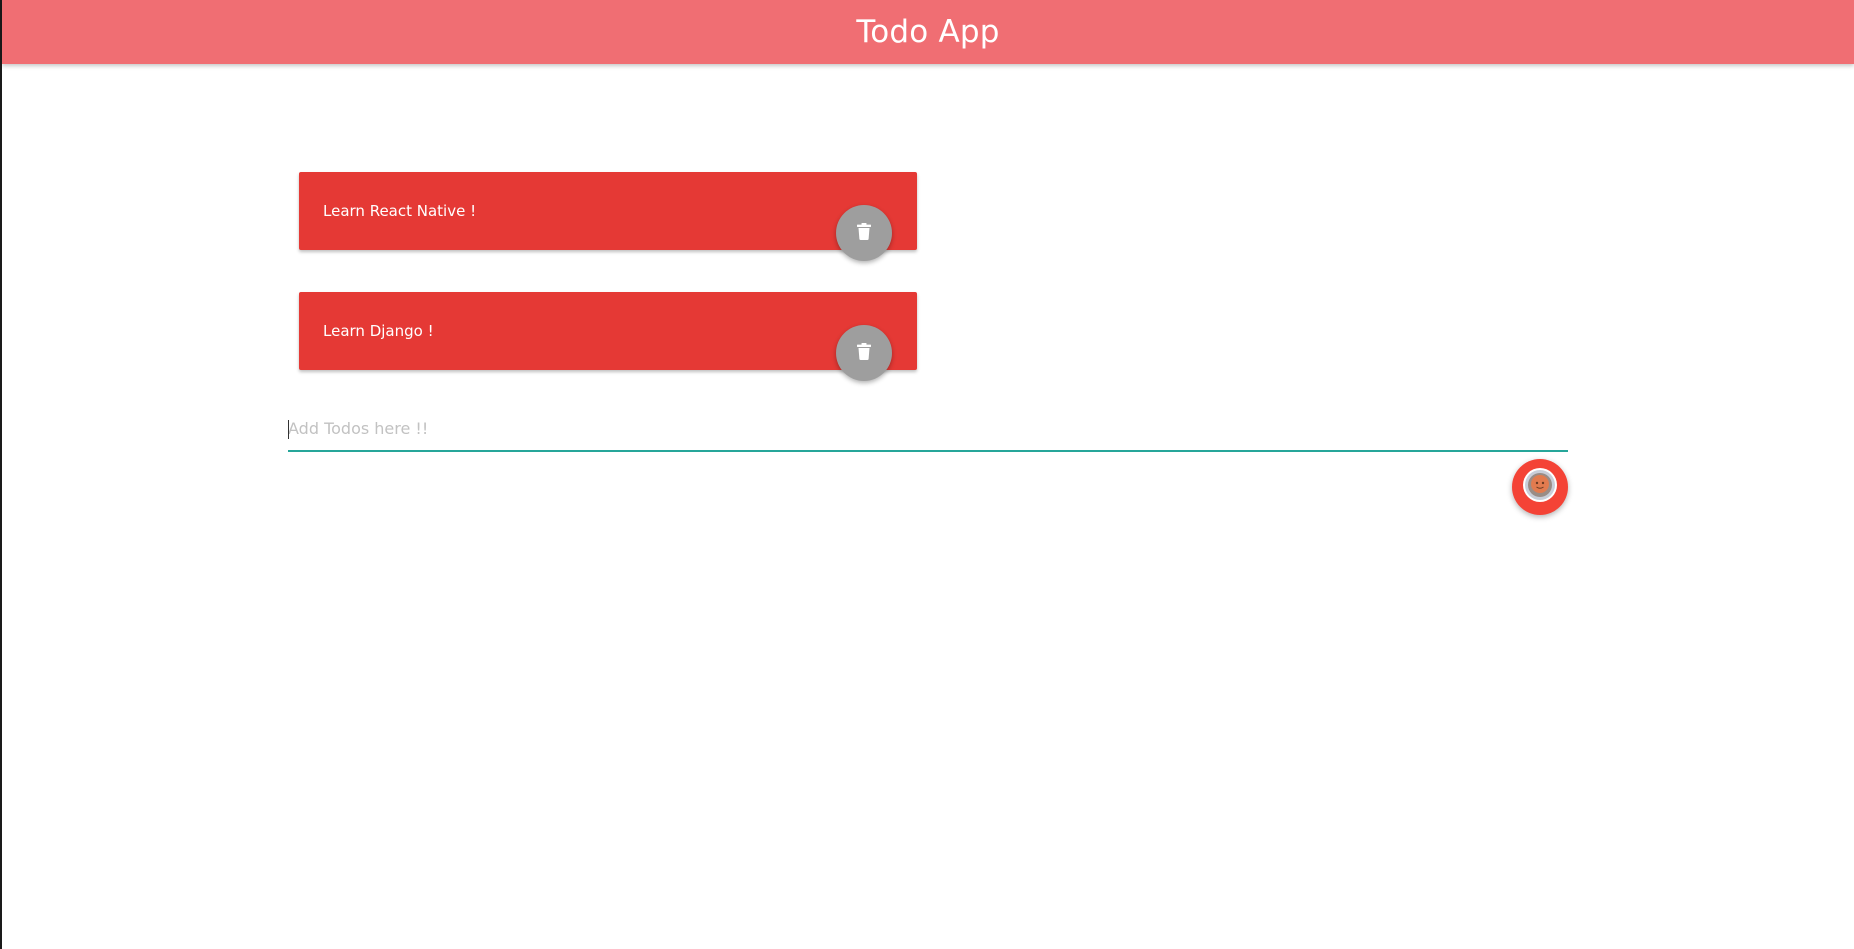 The image size is (1854, 949). Describe the element at coordinates (400, 211) in the screenshot. I see `todo-text: Learn React Native !` at that location.